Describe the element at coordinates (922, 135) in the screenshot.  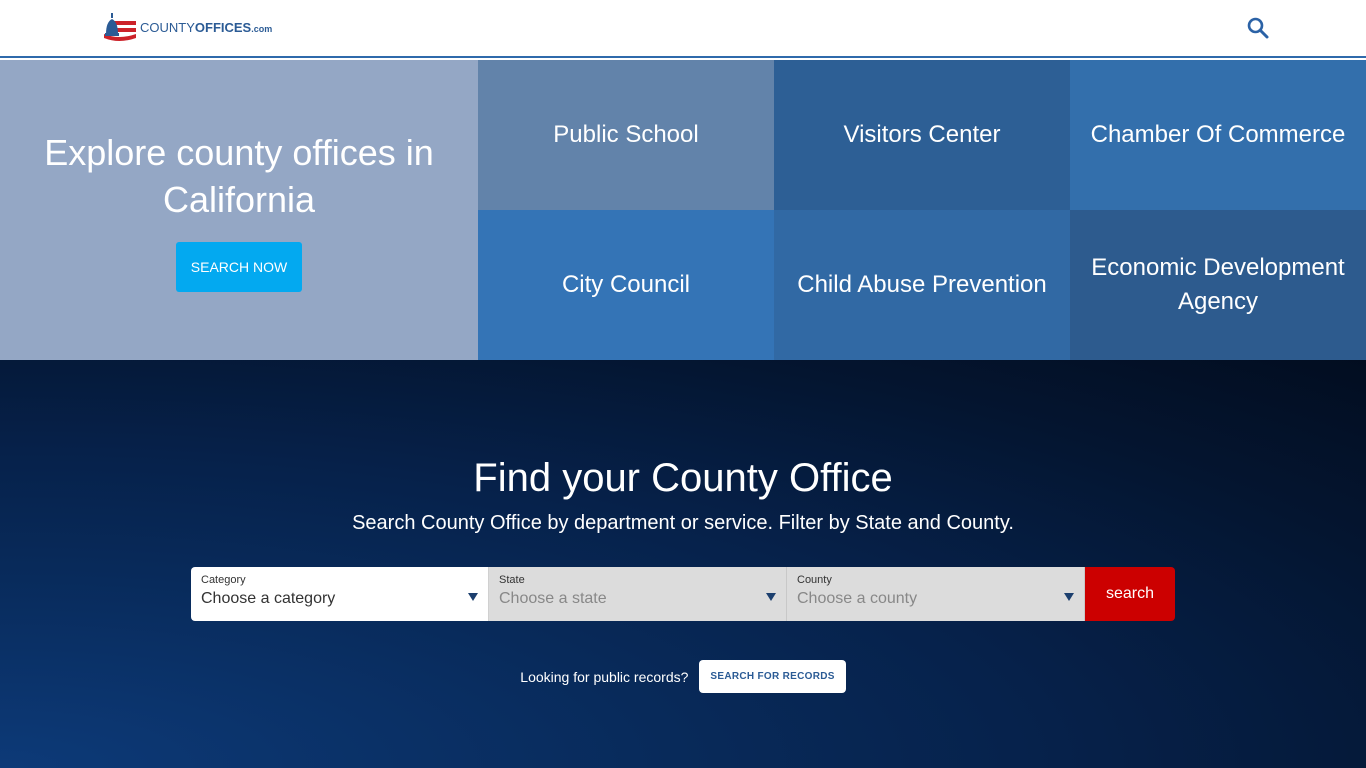
I see `tile-visitors-center: Visitors Center` at that location.